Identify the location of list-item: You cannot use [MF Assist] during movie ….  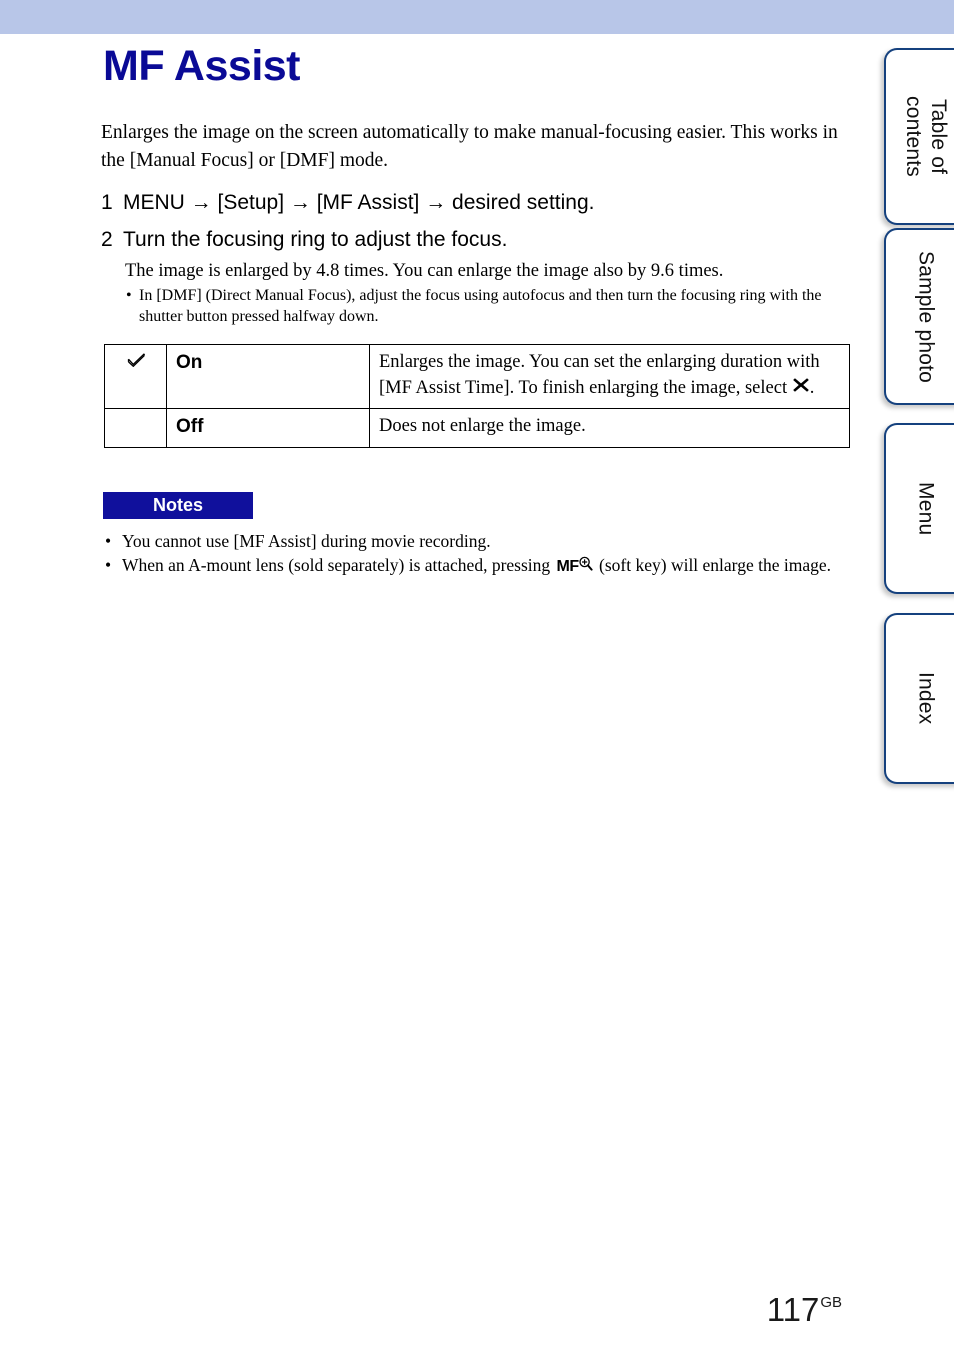
(481, 541).